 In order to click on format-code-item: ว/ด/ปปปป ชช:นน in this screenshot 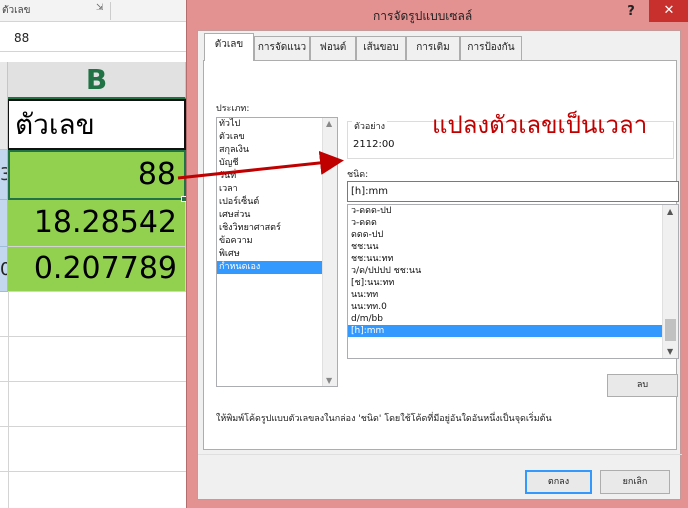, I will do `click(513, 271)`.